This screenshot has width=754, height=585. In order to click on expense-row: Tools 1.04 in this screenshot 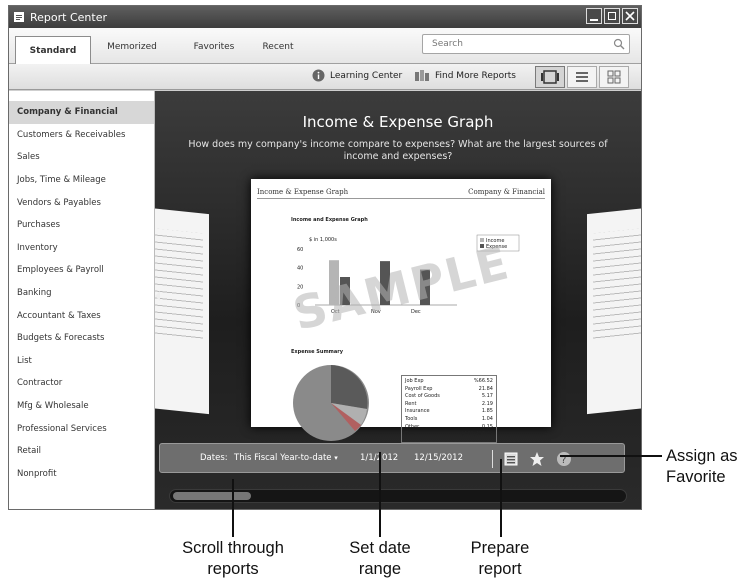, I will do `click(449, 420)`.